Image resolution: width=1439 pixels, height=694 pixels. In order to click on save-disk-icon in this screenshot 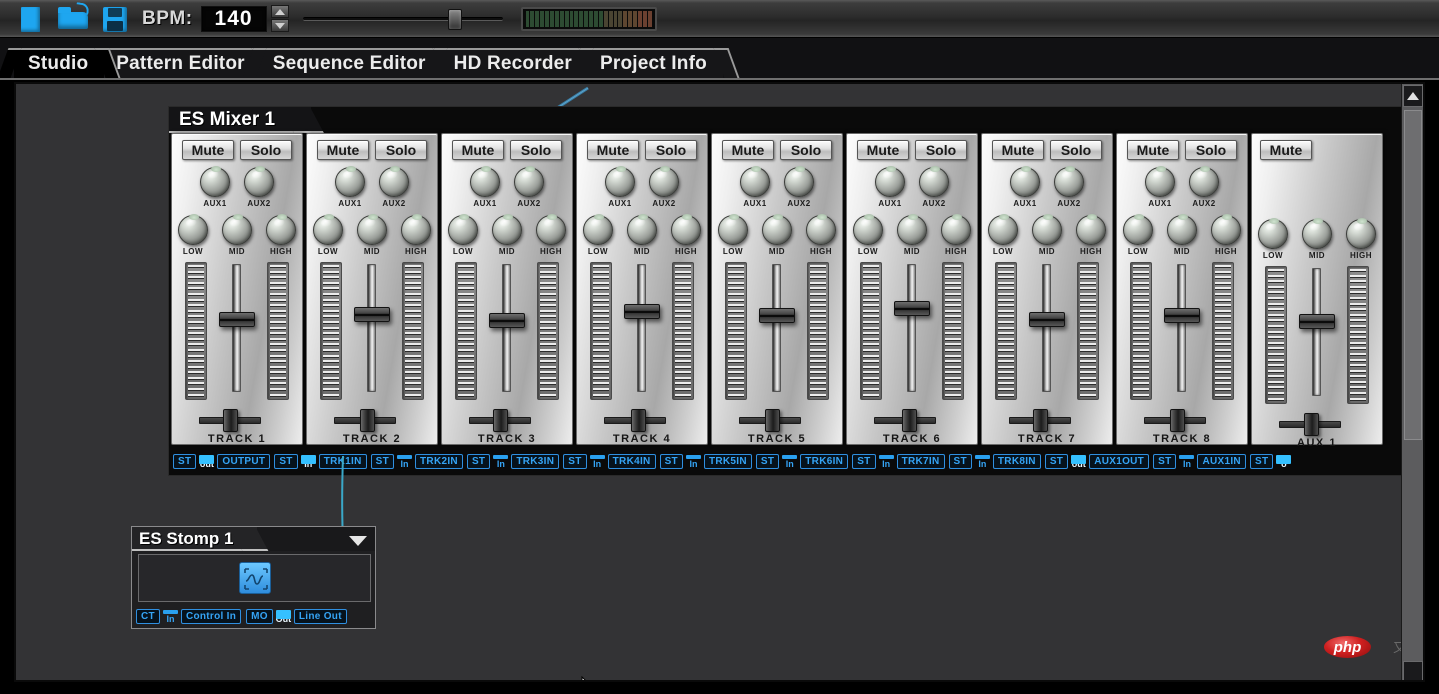, I will do `click(115, 19)`.